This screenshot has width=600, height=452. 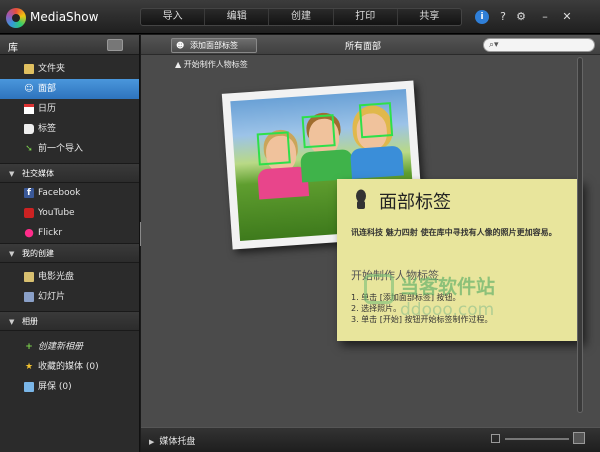 What do you see at coordinates (495, 438) in the screenshot?
I see `thumbnail-small-icon` at bounding box center [495, 438].